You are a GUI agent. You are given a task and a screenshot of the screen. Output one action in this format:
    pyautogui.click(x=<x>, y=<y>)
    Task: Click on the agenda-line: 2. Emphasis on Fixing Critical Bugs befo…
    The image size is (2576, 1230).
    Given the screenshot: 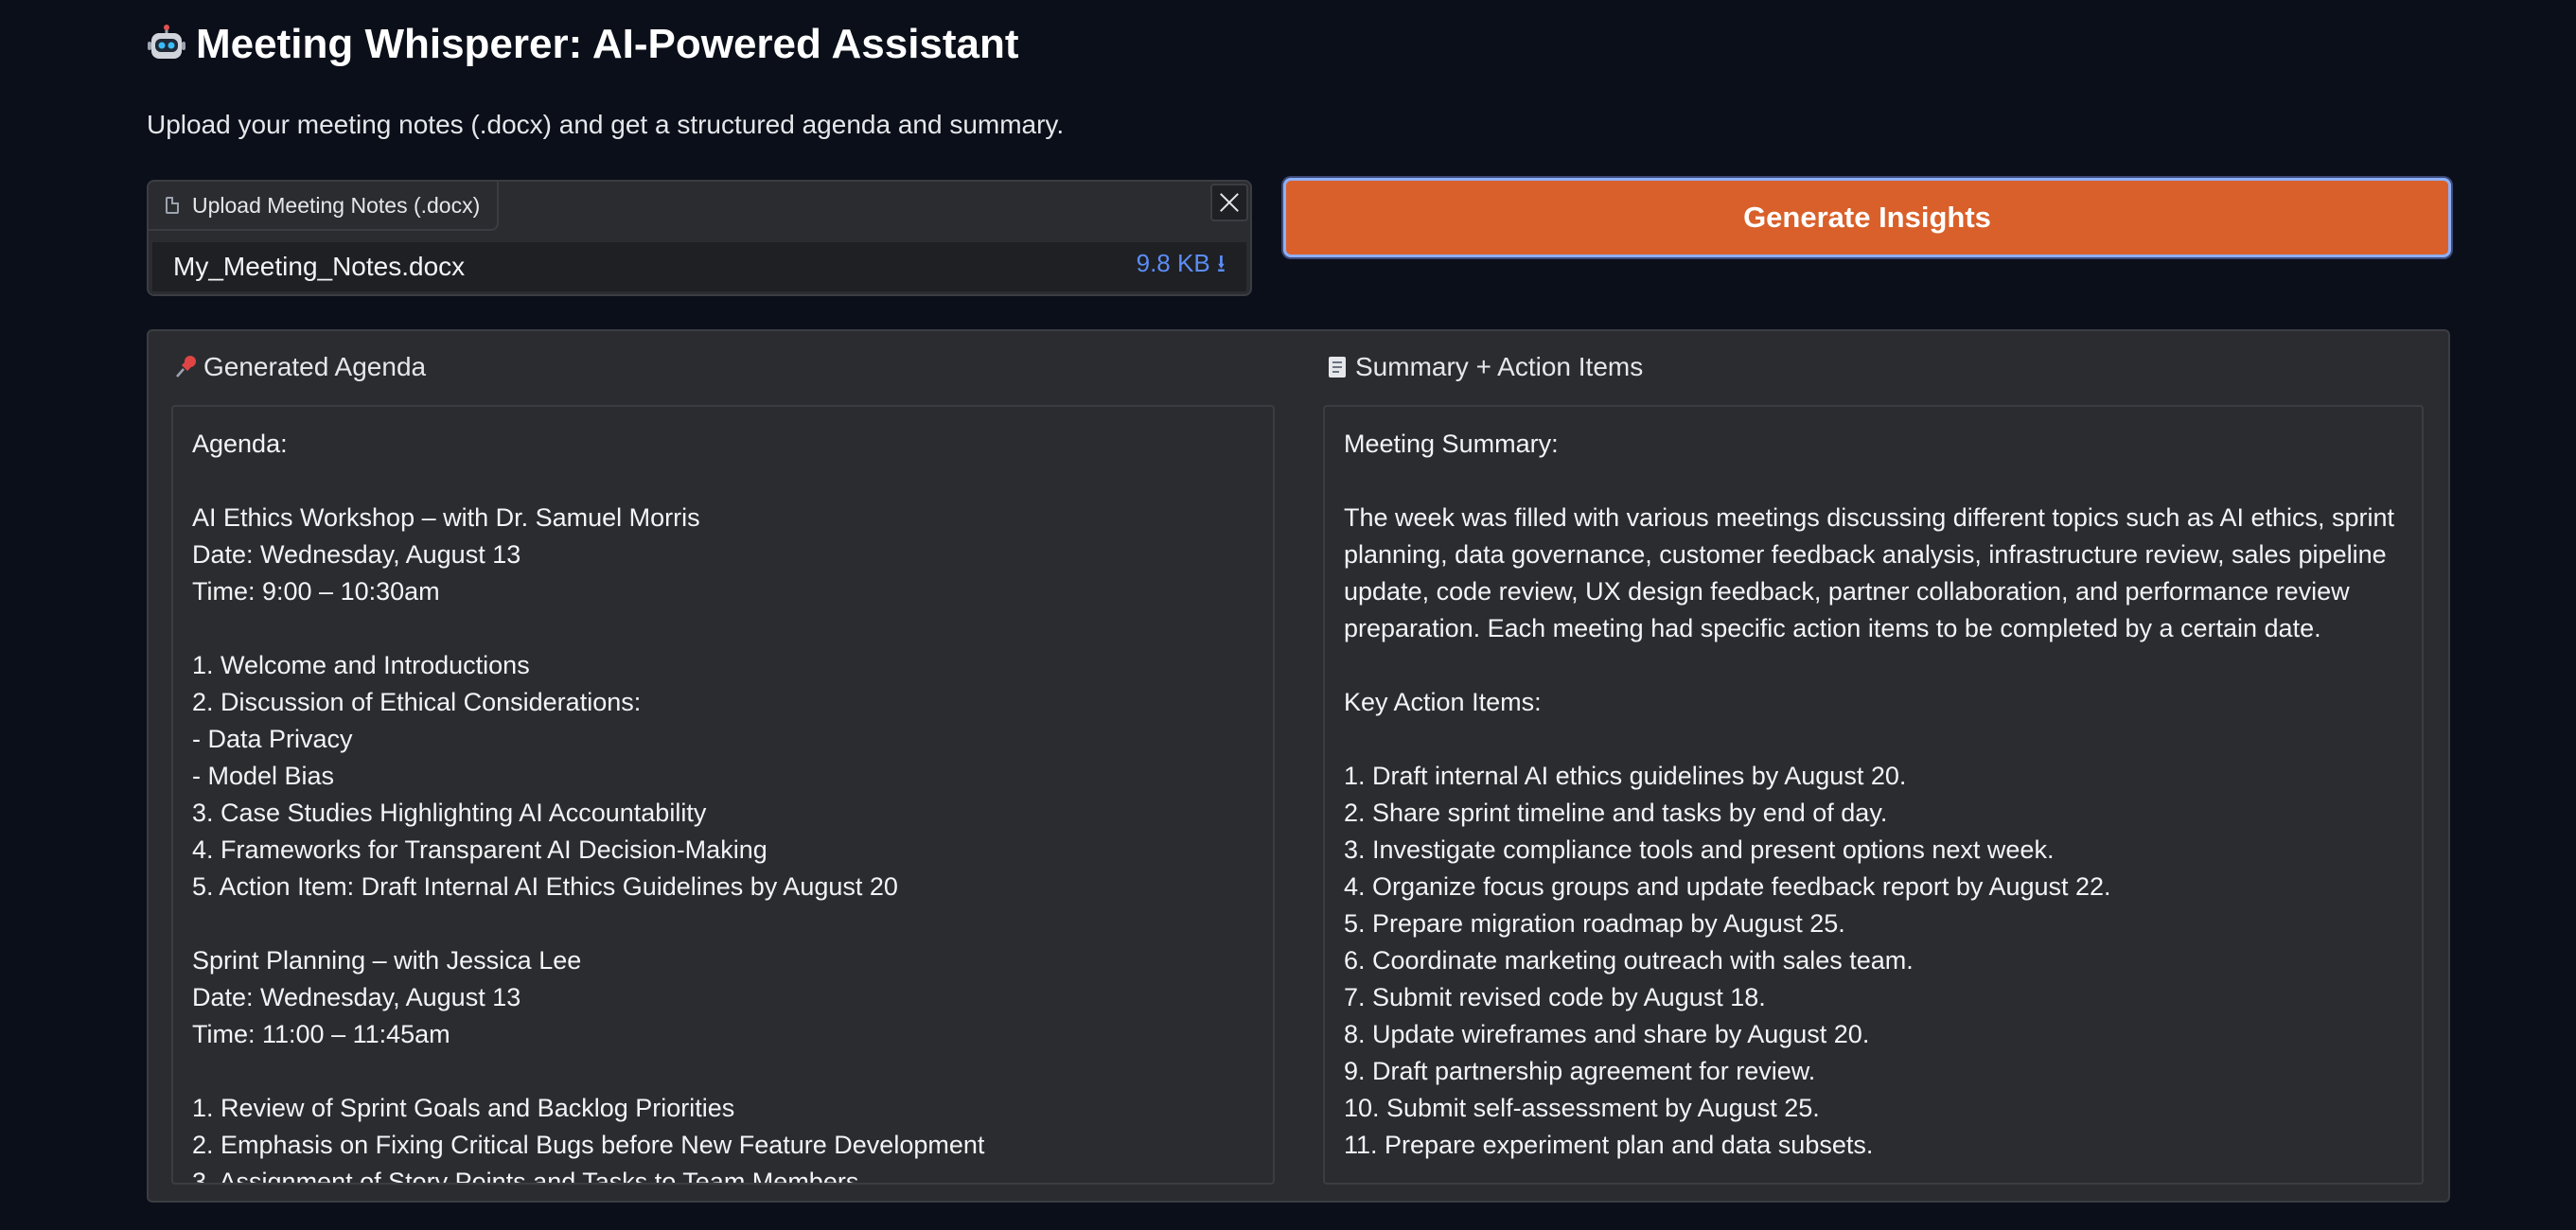 What is the action you would take?
    pyautogui.click(x=588, y=1145)
    